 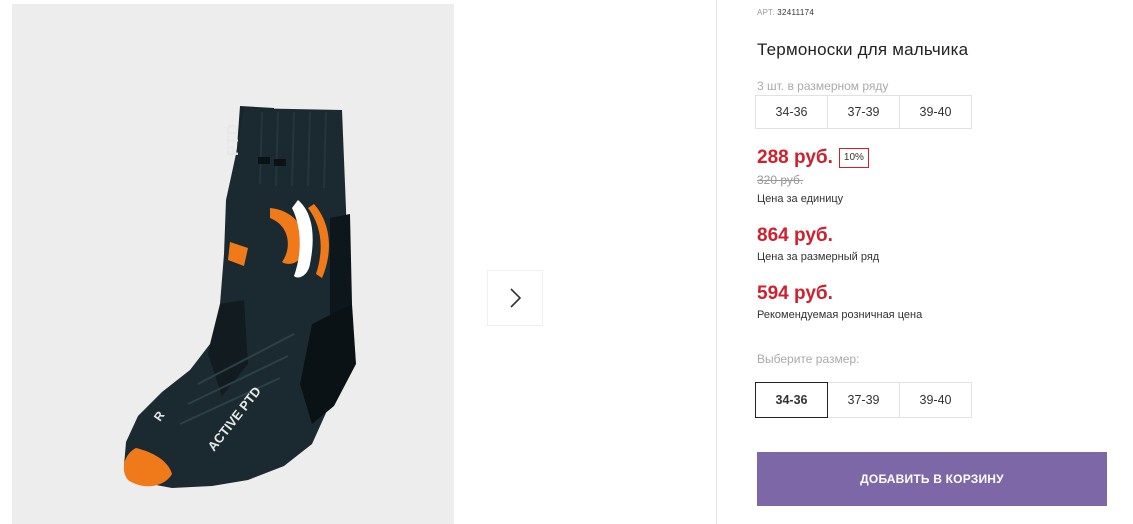 What do you see at coordinates (716, 262) in the screenshot?
I see `panel-divider` at bounding box center [716, 262].